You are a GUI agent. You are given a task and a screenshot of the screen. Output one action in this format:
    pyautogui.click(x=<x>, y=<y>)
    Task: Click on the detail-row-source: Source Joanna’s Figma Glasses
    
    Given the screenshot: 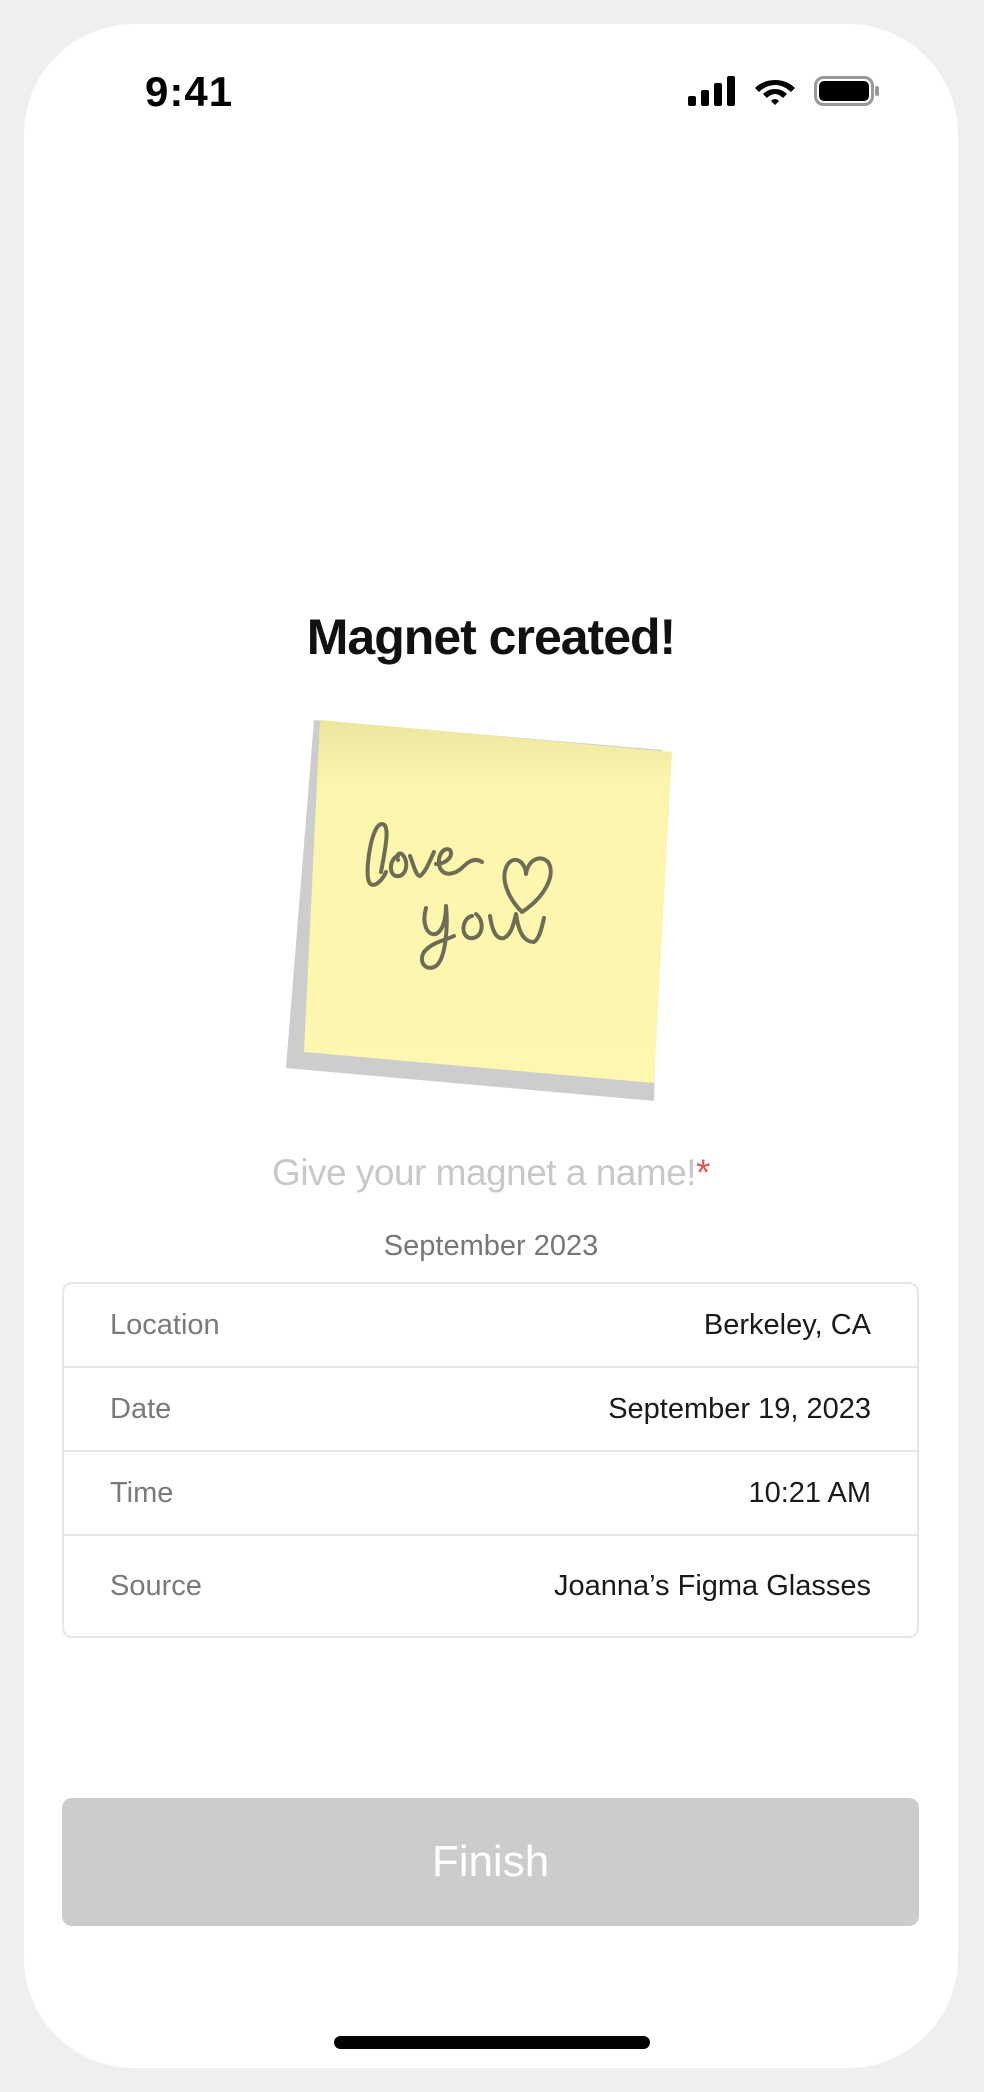 What is the action you would take?
    pyautogui.click(x=490, y=1586)
    